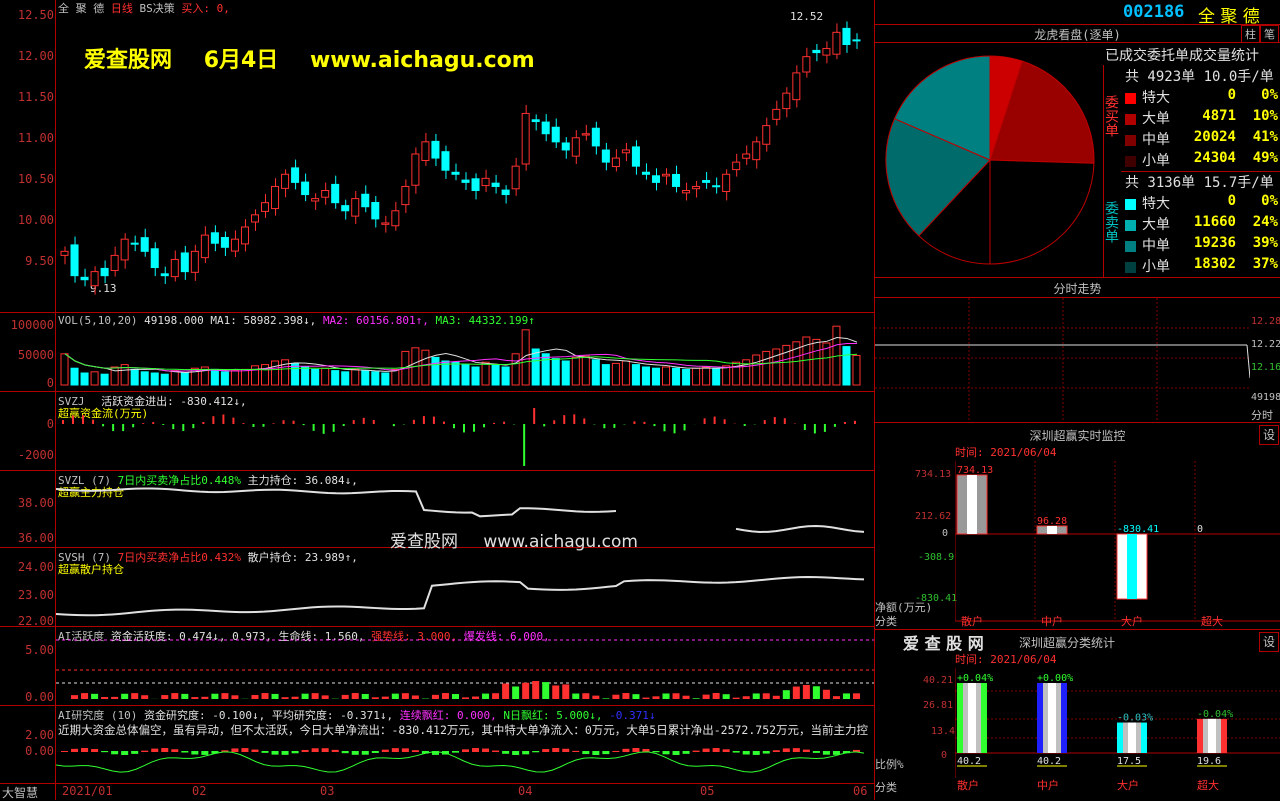  I want to click on class-time: 时间: 2021/06/04, so click(1005, 659).